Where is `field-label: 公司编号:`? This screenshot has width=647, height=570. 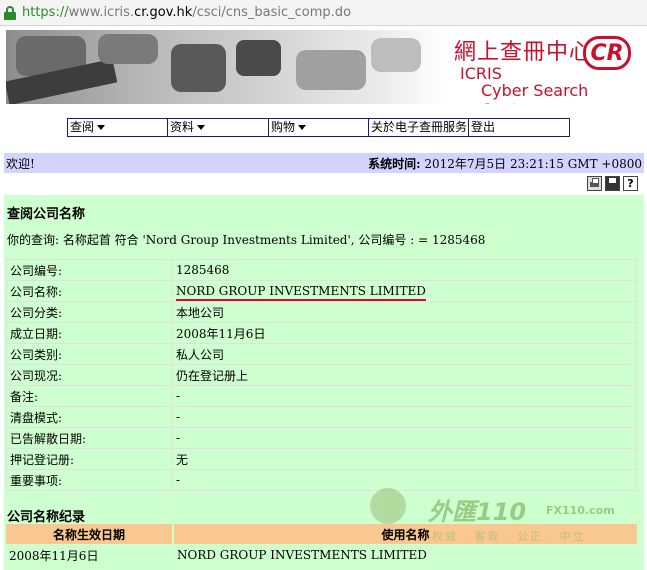
field-label: 公司编号: is located at coordinates (89, 270).